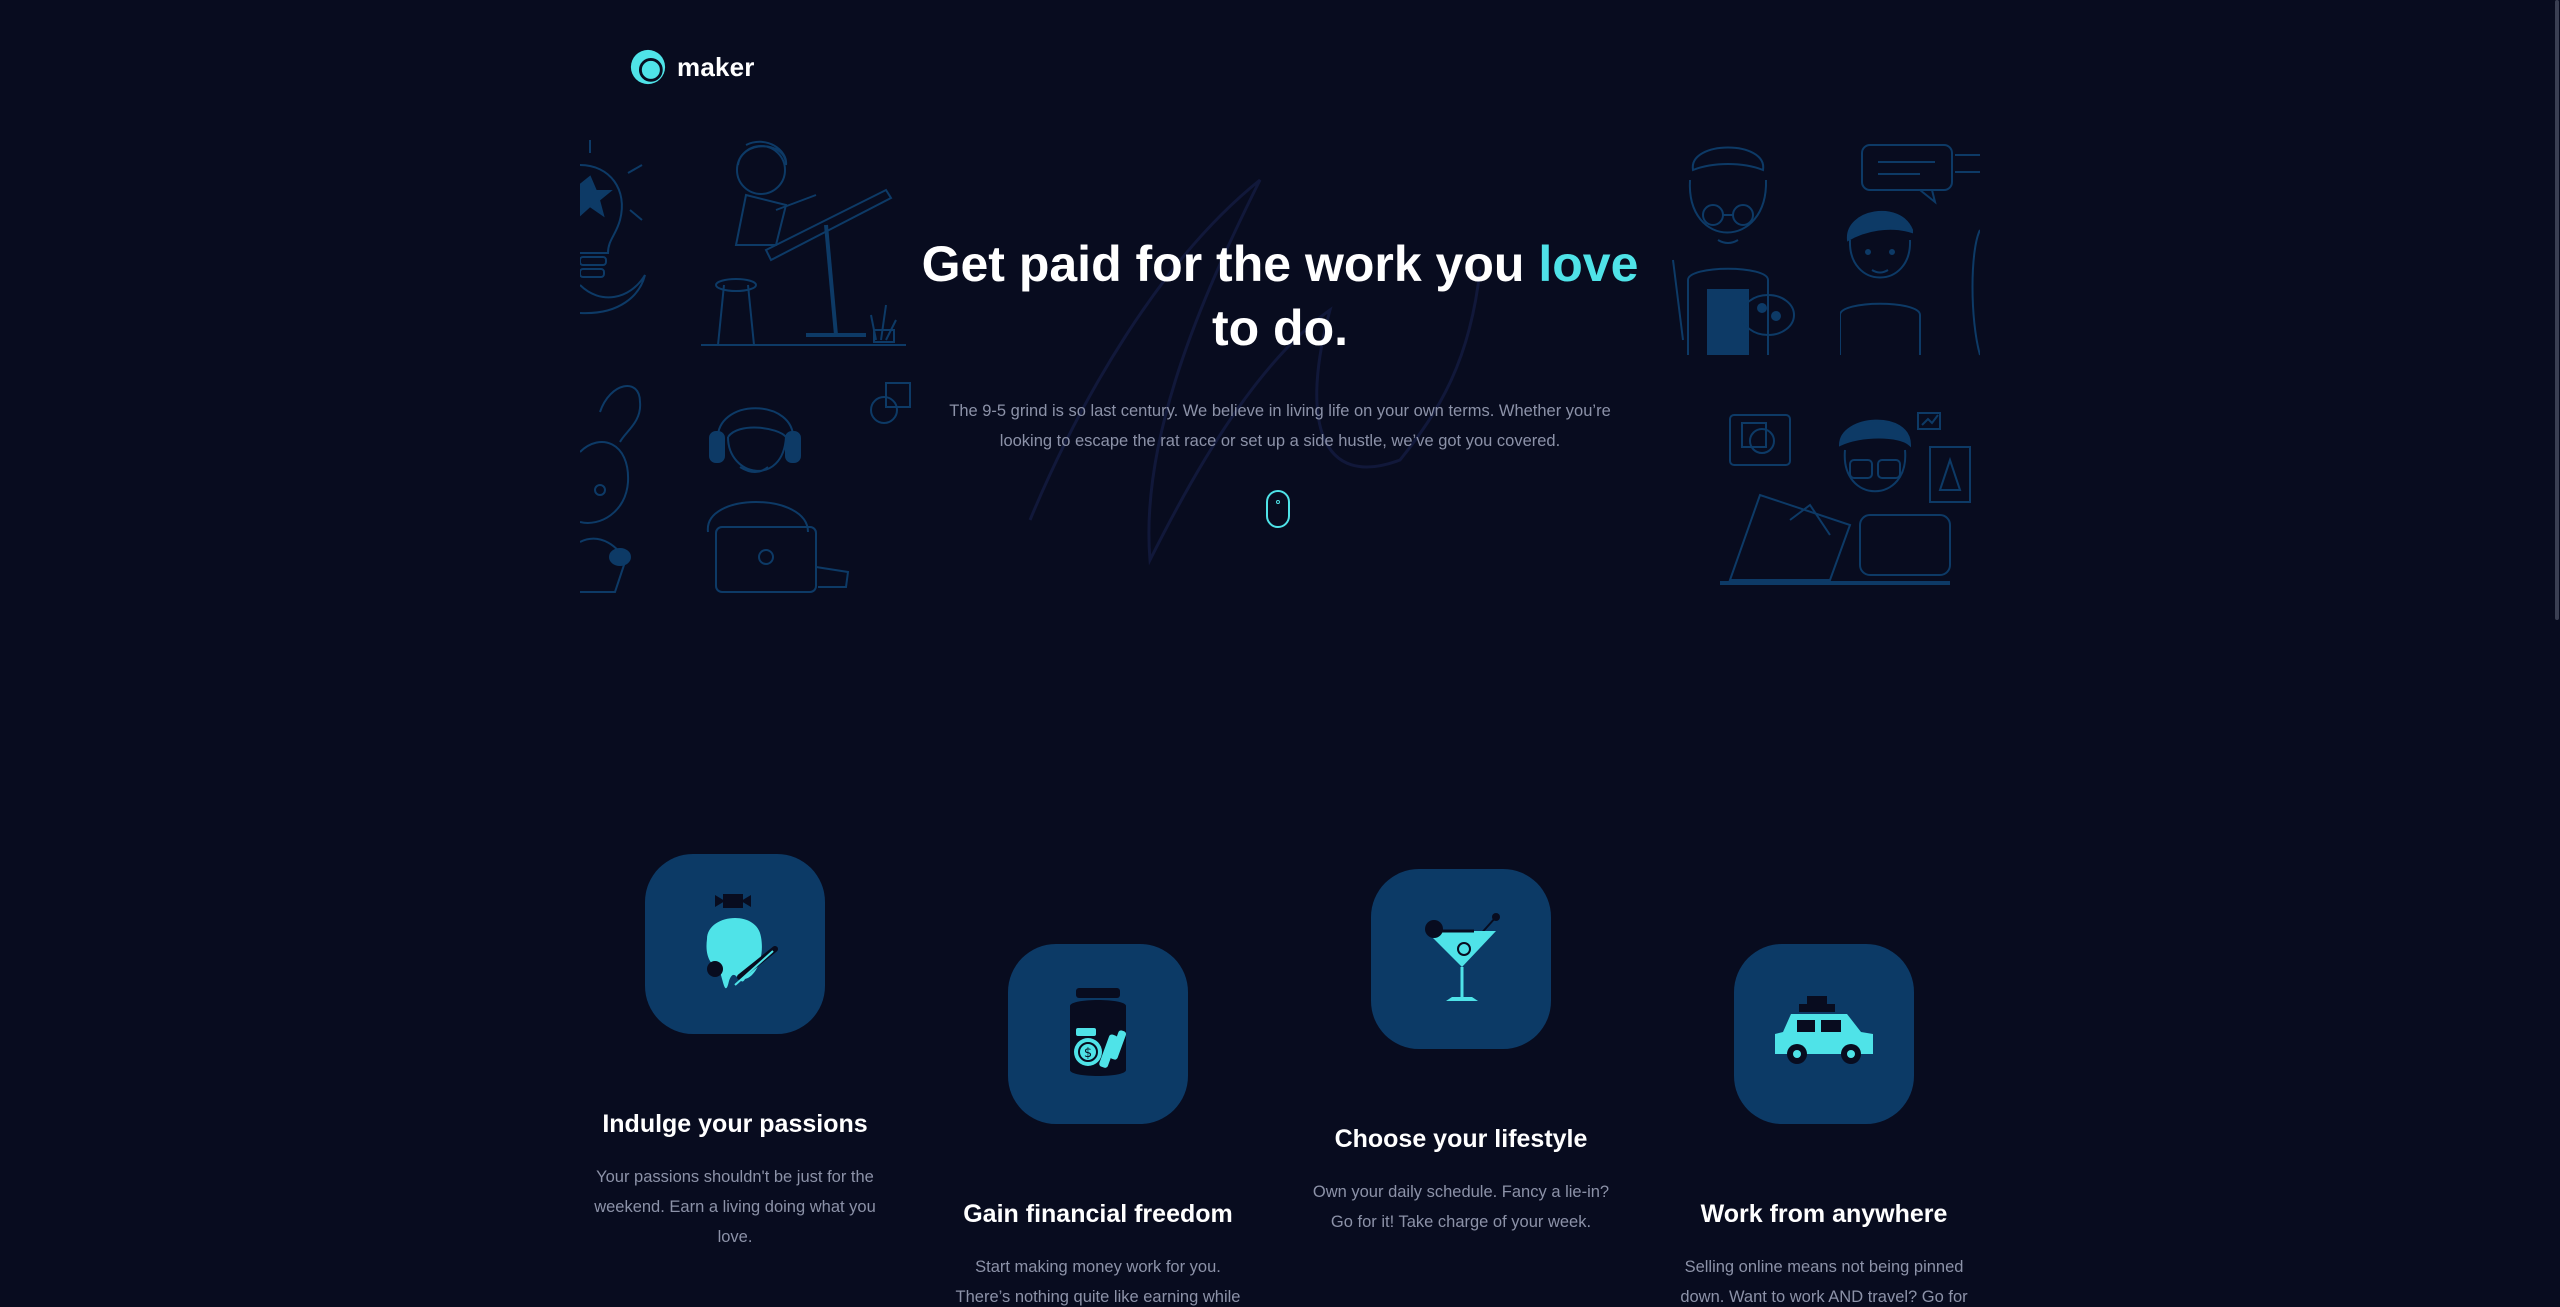 The width and height of the screenshot is (2560, 1307). Describe the element at coordinates (1910, 250) in the screenshot. I see `speech-bubble-man-illustration` at that location.